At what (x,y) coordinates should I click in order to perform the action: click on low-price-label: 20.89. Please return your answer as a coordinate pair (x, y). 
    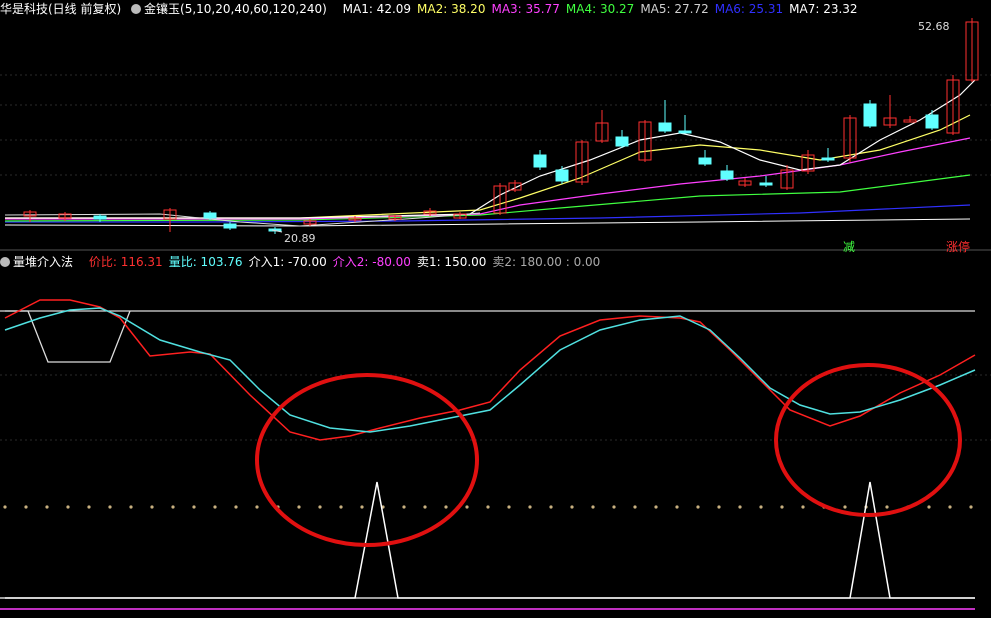
    Looking at the image, I should click on (300, 238).